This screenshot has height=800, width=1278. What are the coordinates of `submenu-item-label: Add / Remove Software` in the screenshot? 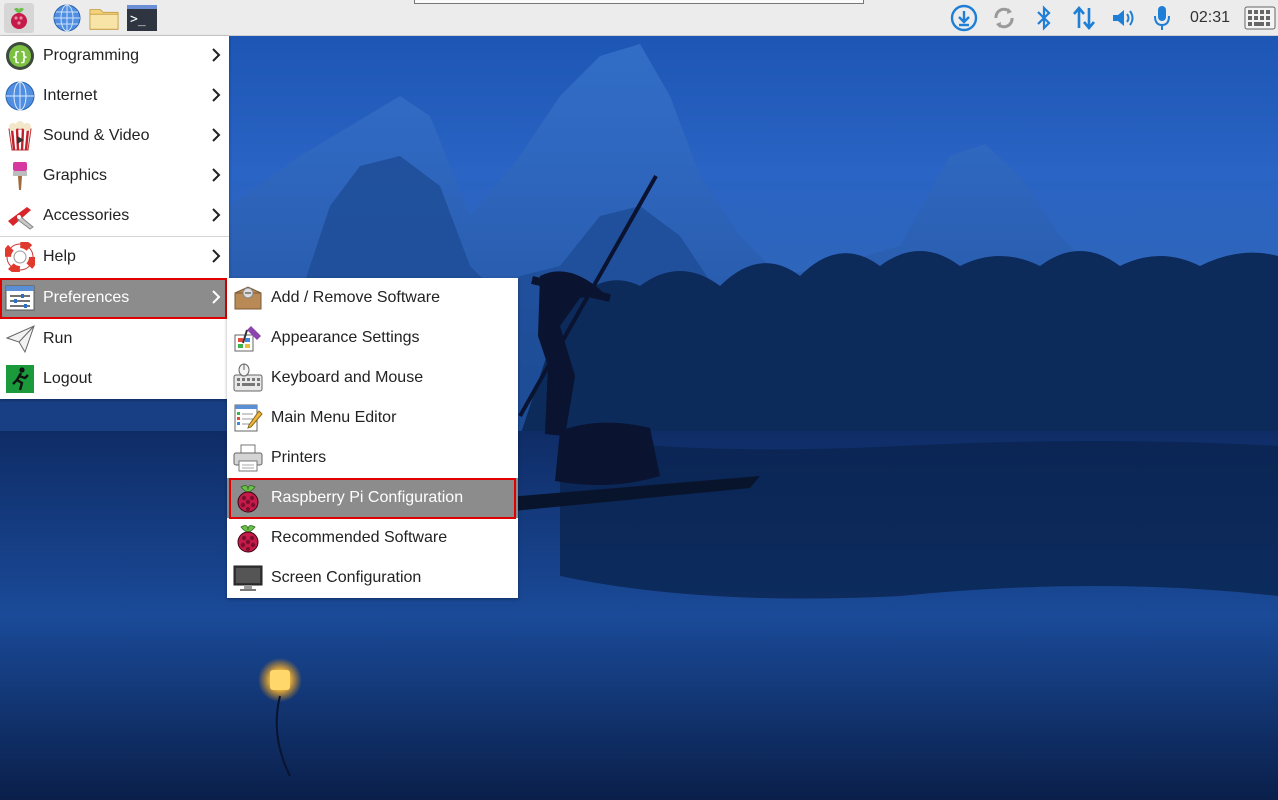 It's located at (355, 297).